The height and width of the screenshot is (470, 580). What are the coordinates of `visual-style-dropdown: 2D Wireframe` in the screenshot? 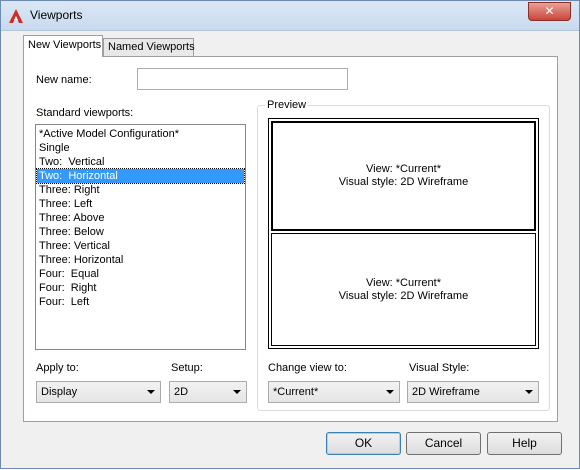 It's located at (473, 392).